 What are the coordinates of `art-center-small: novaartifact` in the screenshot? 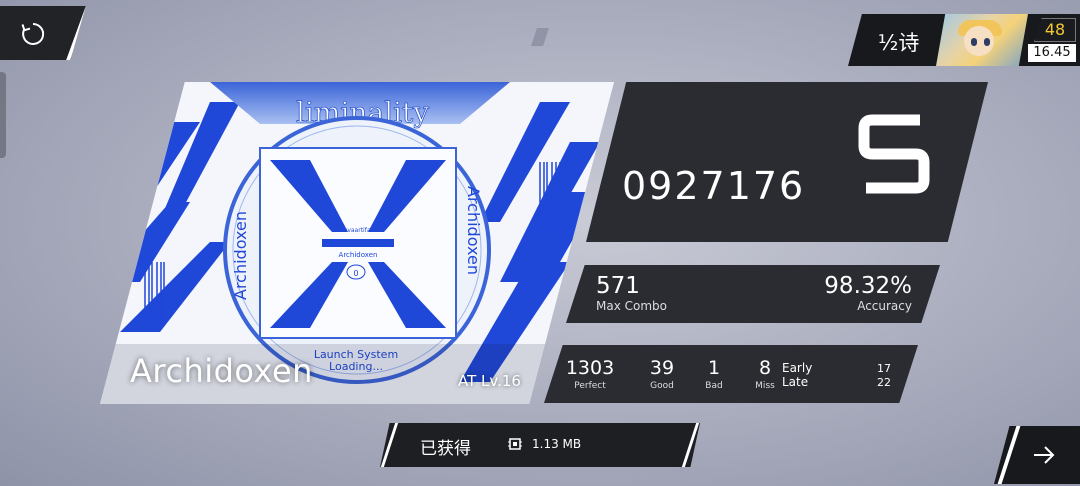 It's located at (358, 230).